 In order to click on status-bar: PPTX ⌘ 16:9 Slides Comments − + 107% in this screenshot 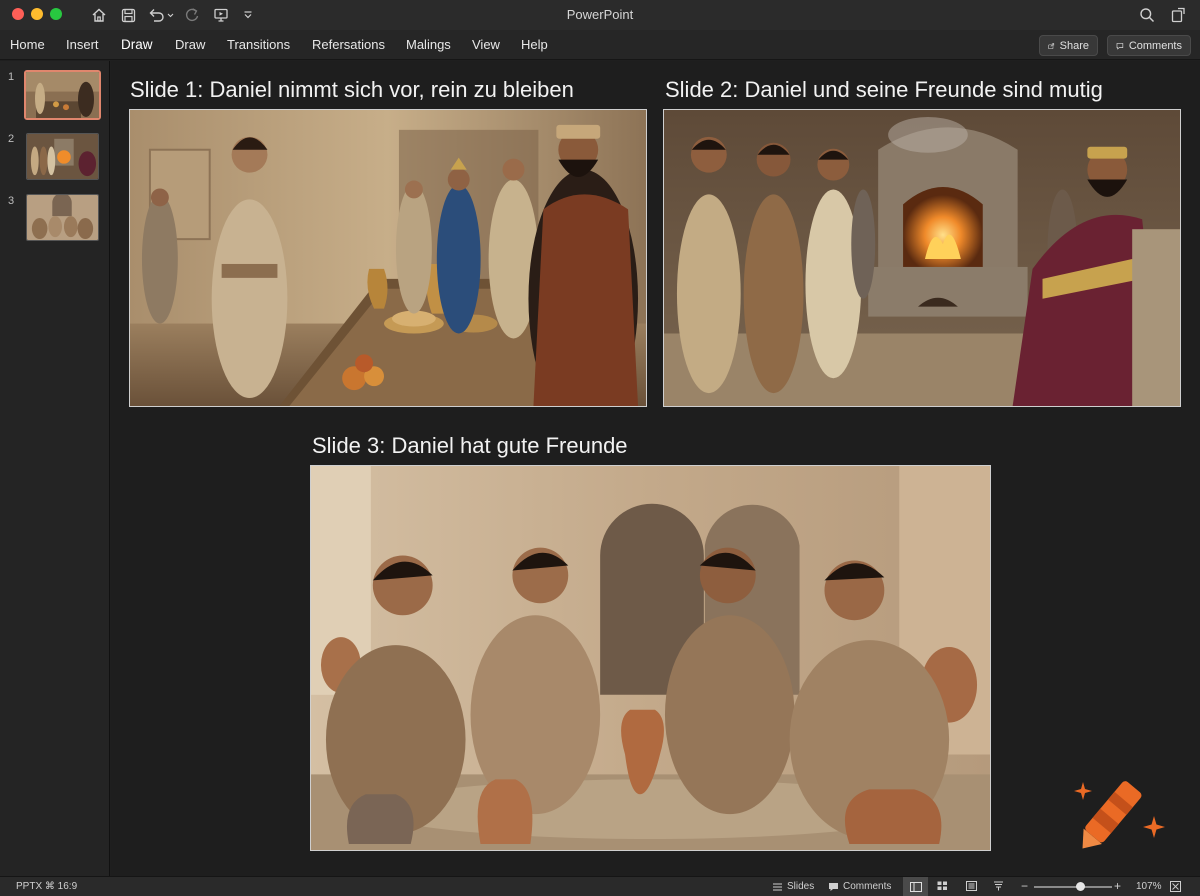, I will do `click(600, 886)`.